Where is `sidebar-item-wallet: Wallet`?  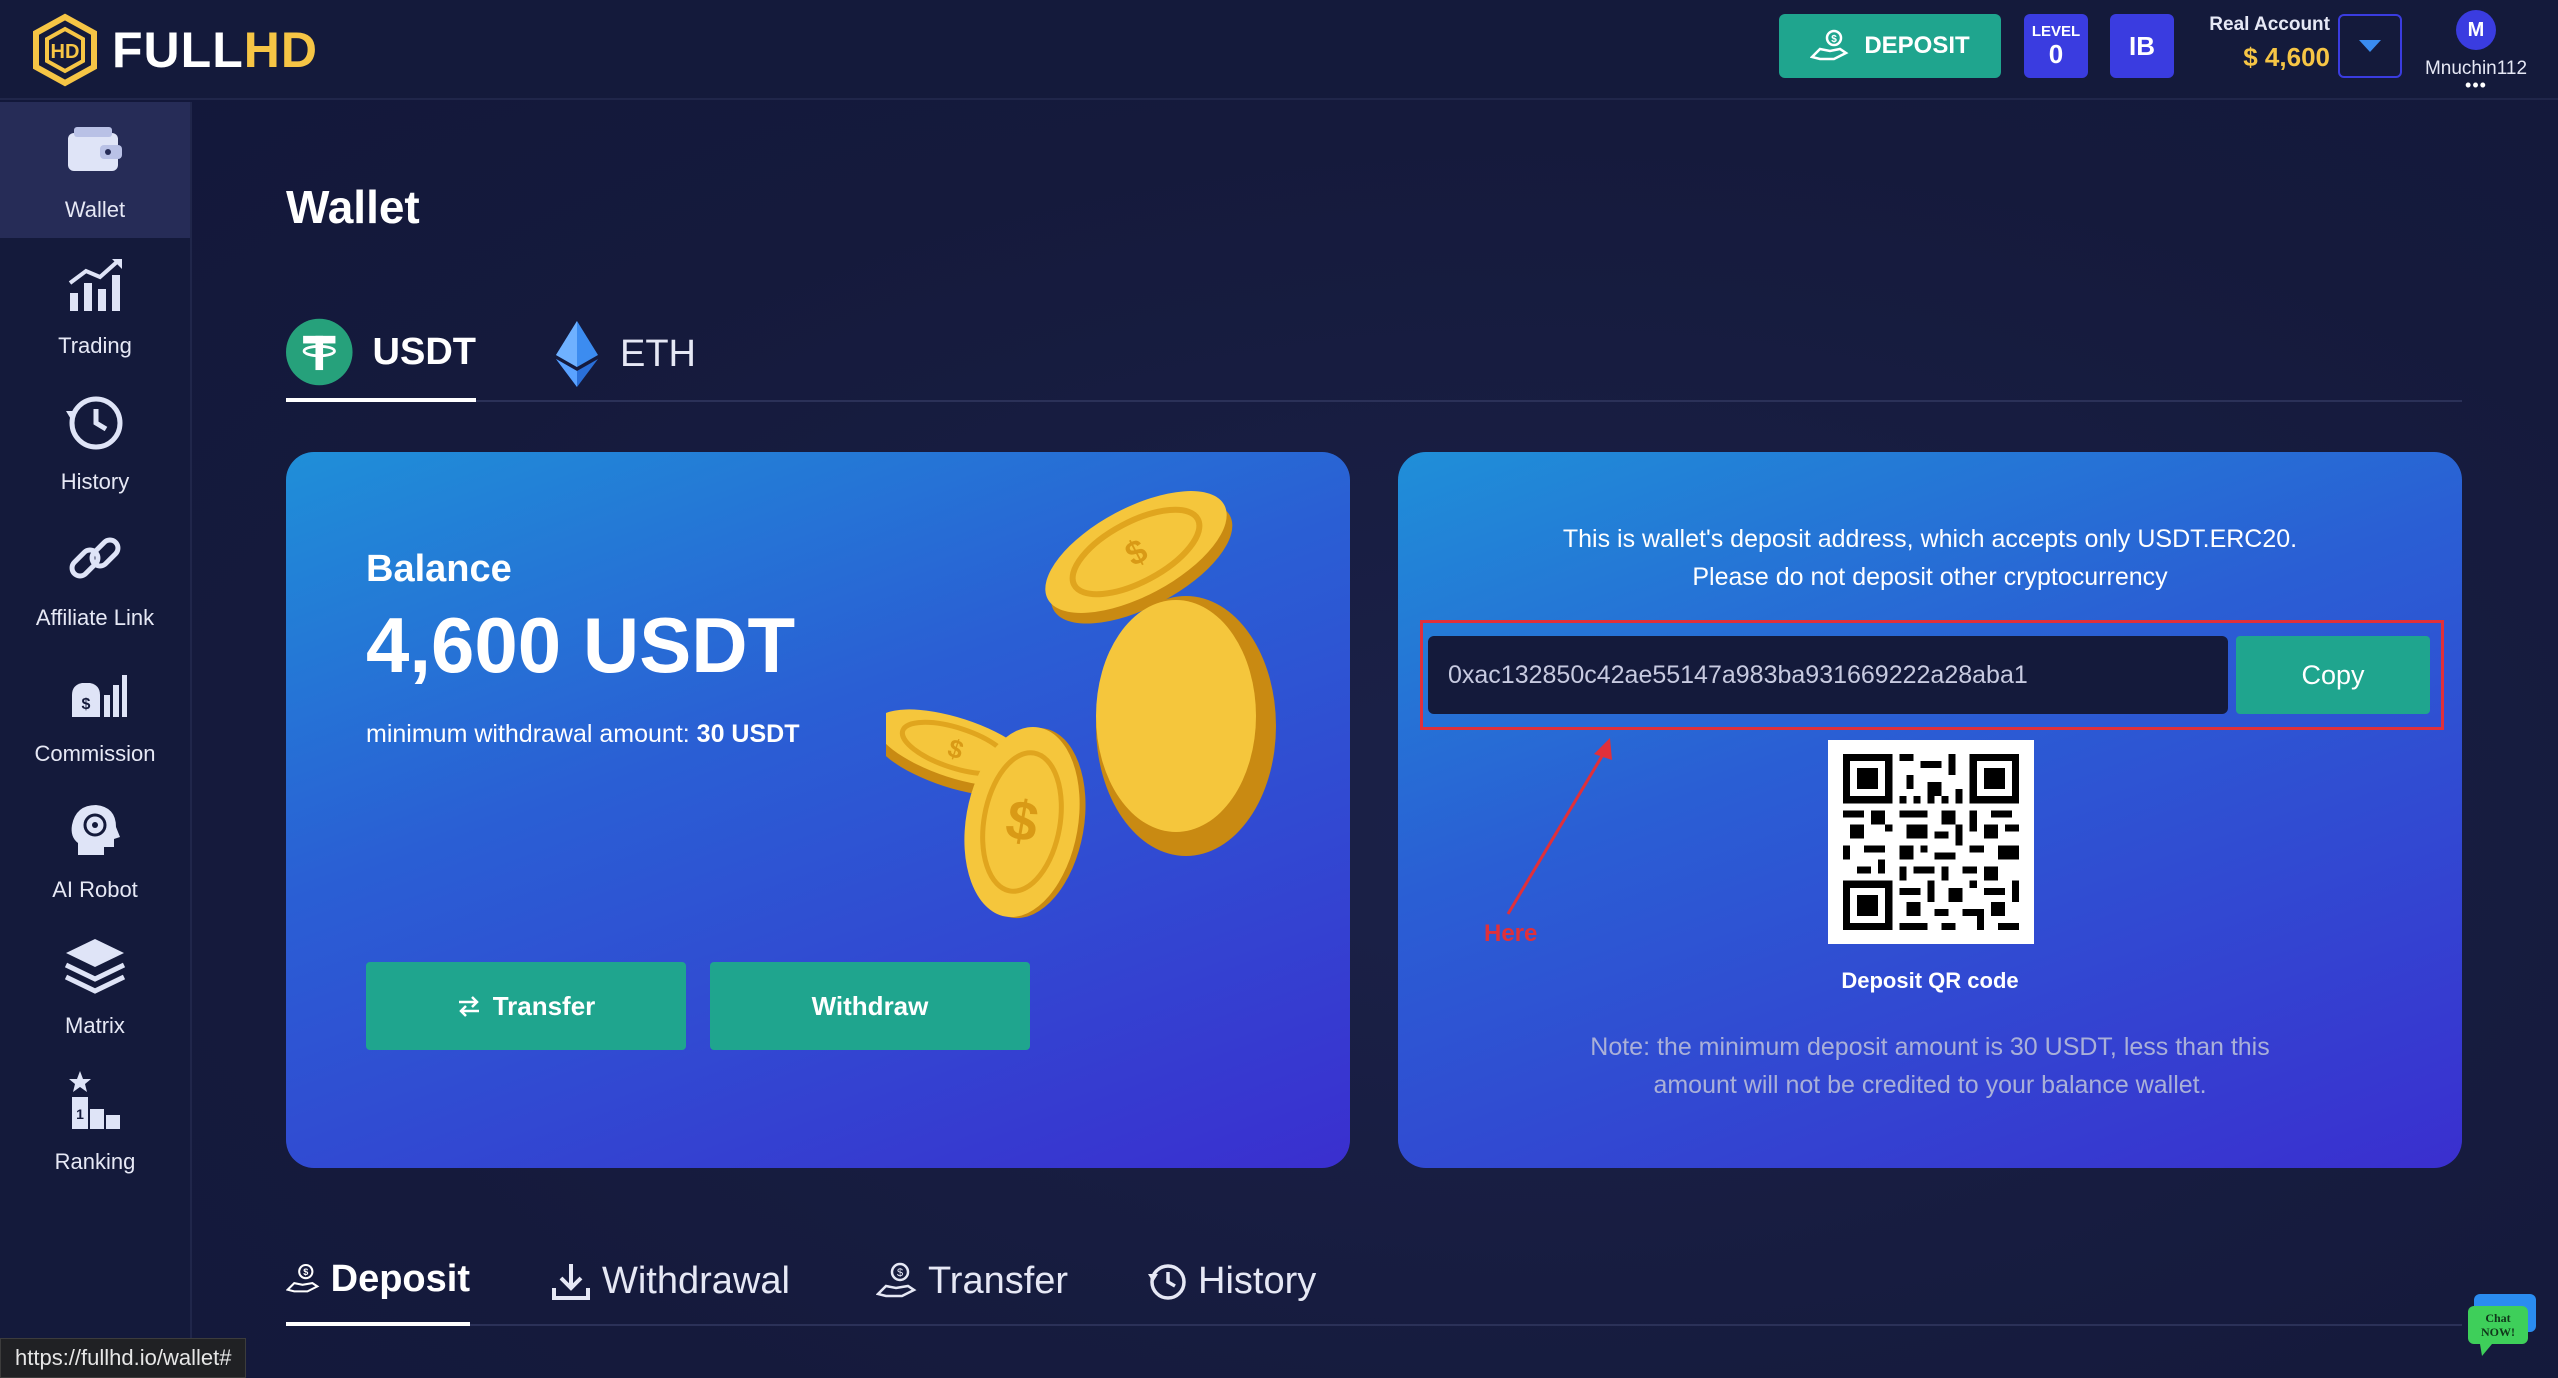
sidebar-item-wallet: Wallet is located at coordinates (95, 170).